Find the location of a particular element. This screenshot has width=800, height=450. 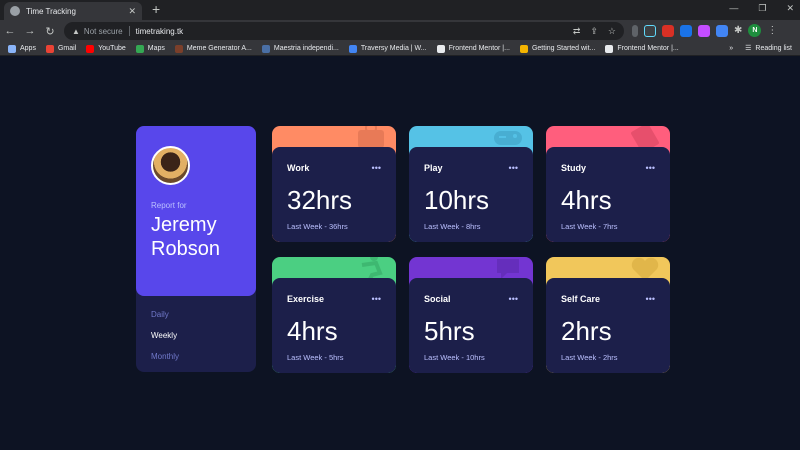

document-icon is located at coordinates (265, 48).